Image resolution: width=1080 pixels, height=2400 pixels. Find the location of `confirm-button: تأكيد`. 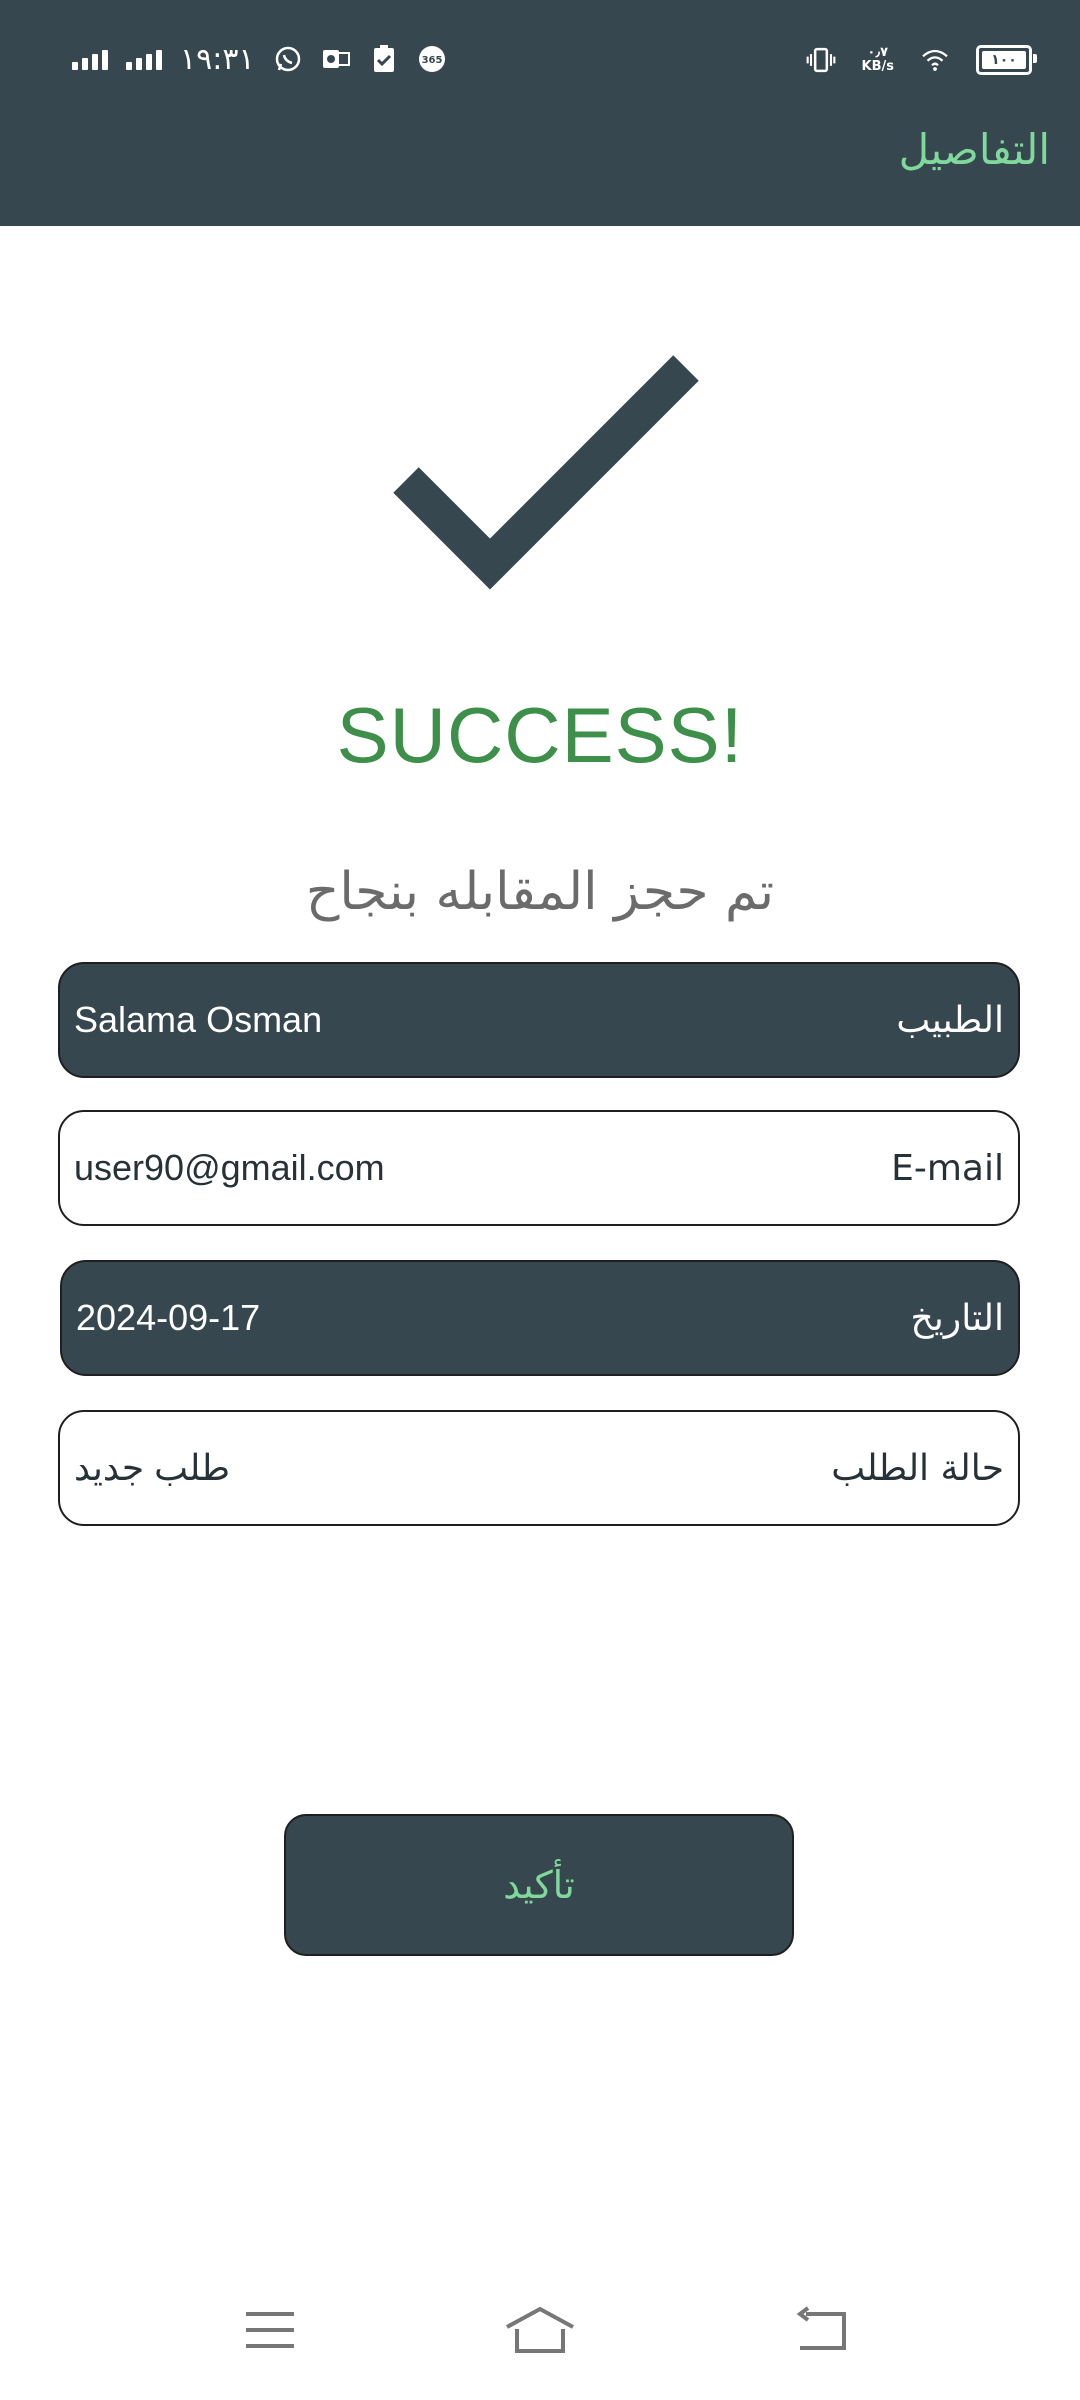

confirm-button: تأكيد is located at coordinates (539, 1885).